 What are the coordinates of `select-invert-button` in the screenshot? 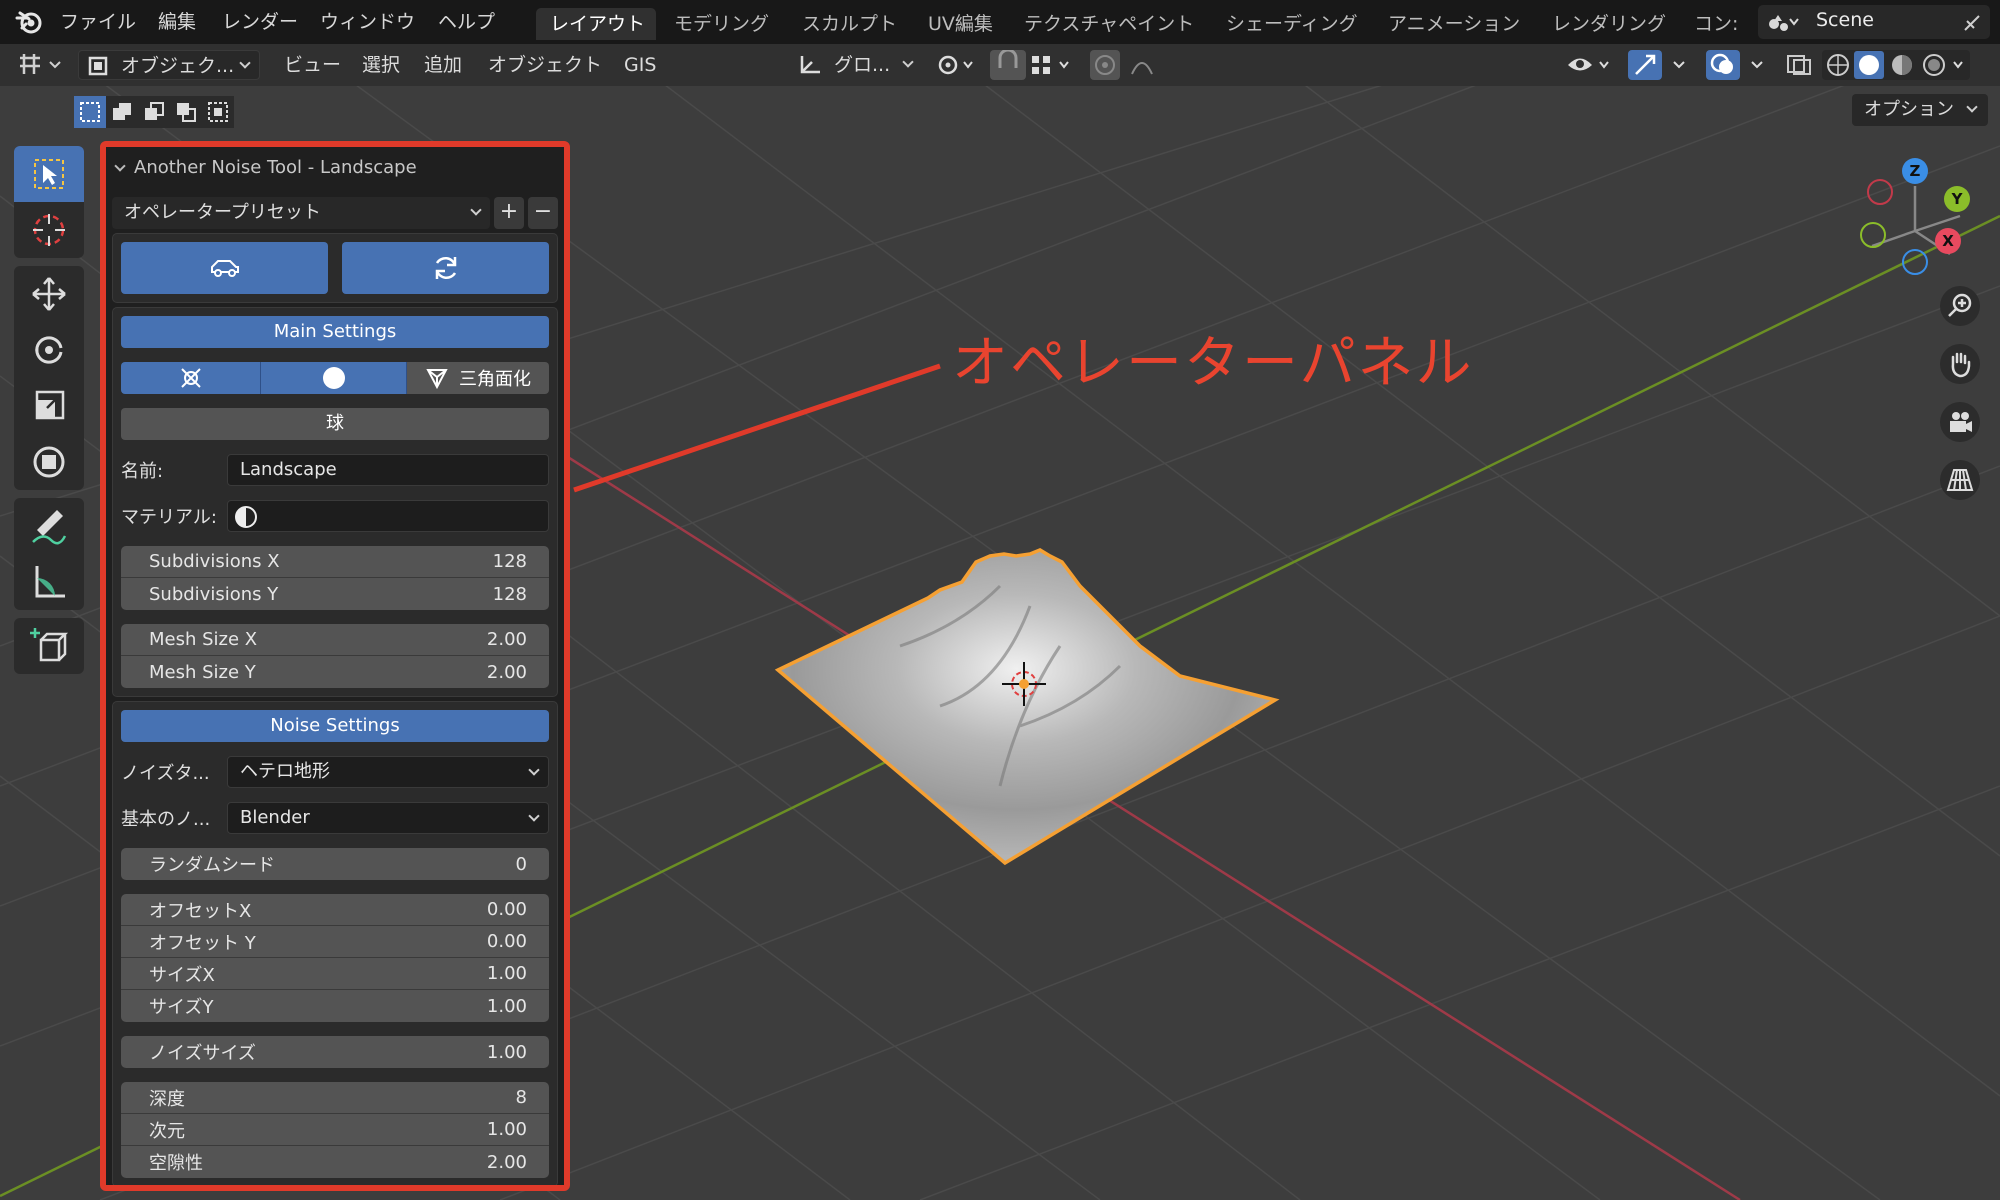 It's located at (186, 112).